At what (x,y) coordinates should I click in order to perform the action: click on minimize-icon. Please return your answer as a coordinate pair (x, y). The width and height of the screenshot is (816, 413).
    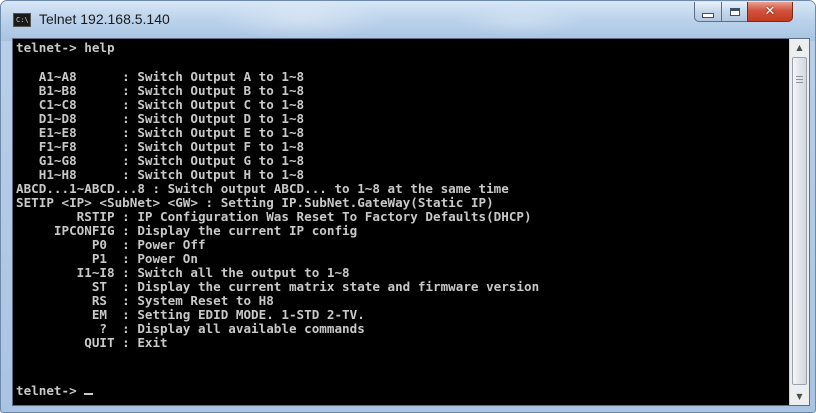
    Looking at the image, I should click on (708, 15).